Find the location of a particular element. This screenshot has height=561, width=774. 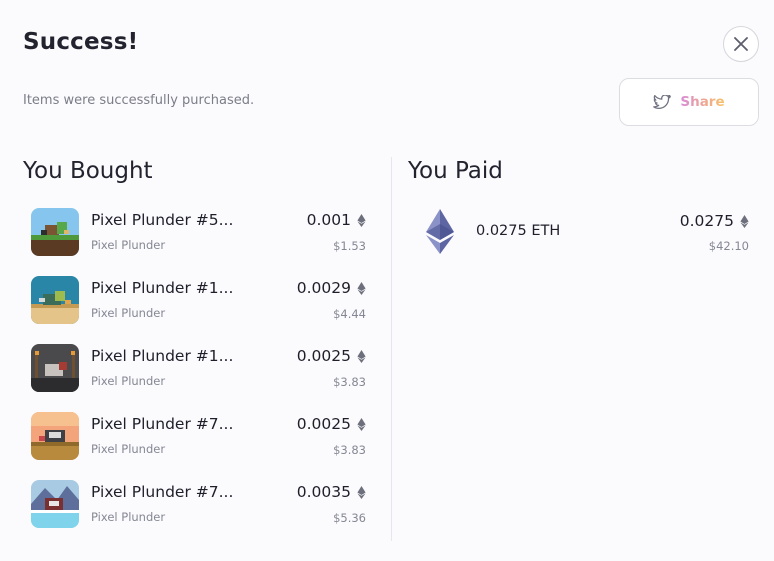

item-usd-price: $1.53 is located at coordinates (349, 246).